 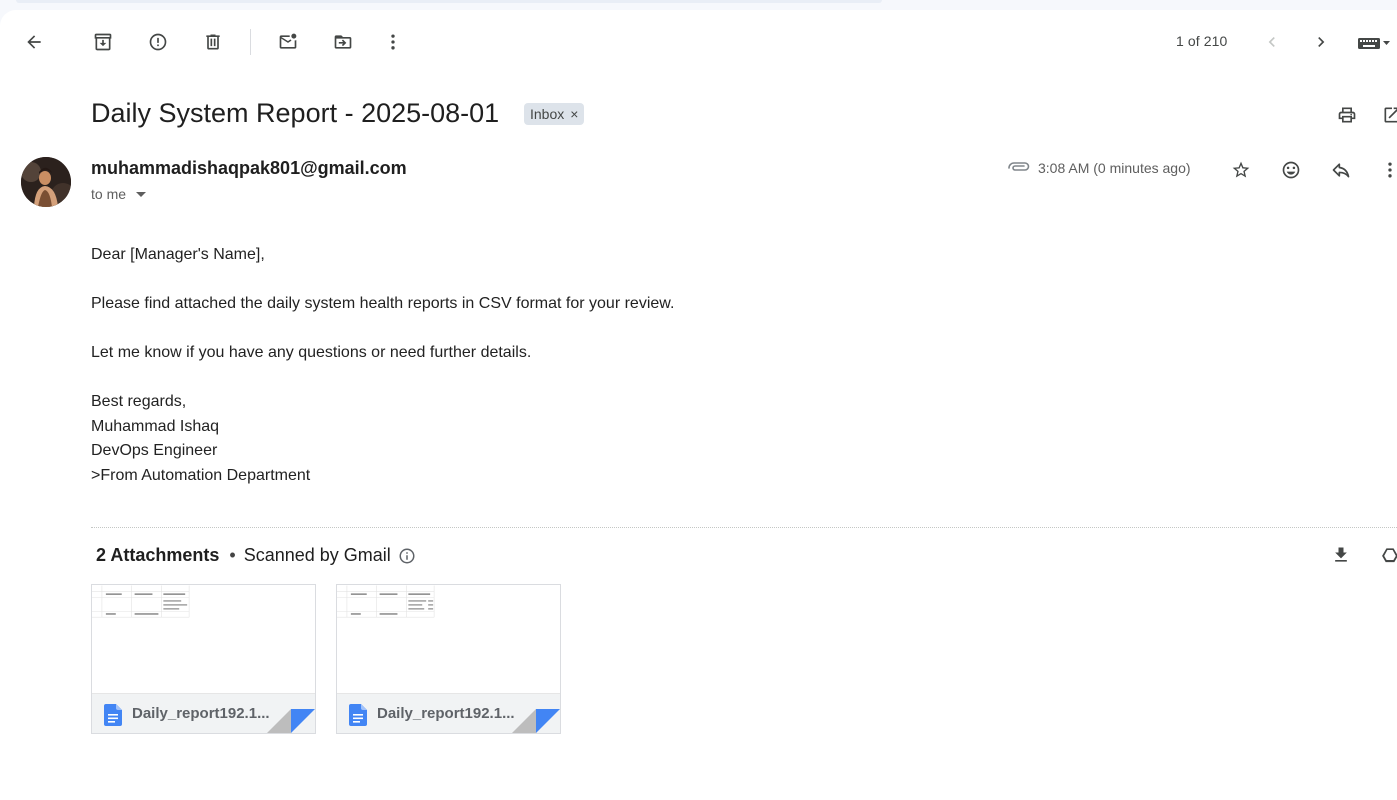 What do you see at coordinates (103, 42) in the screenshot?
I see `archive-icon` at bounding box center [103, 42].